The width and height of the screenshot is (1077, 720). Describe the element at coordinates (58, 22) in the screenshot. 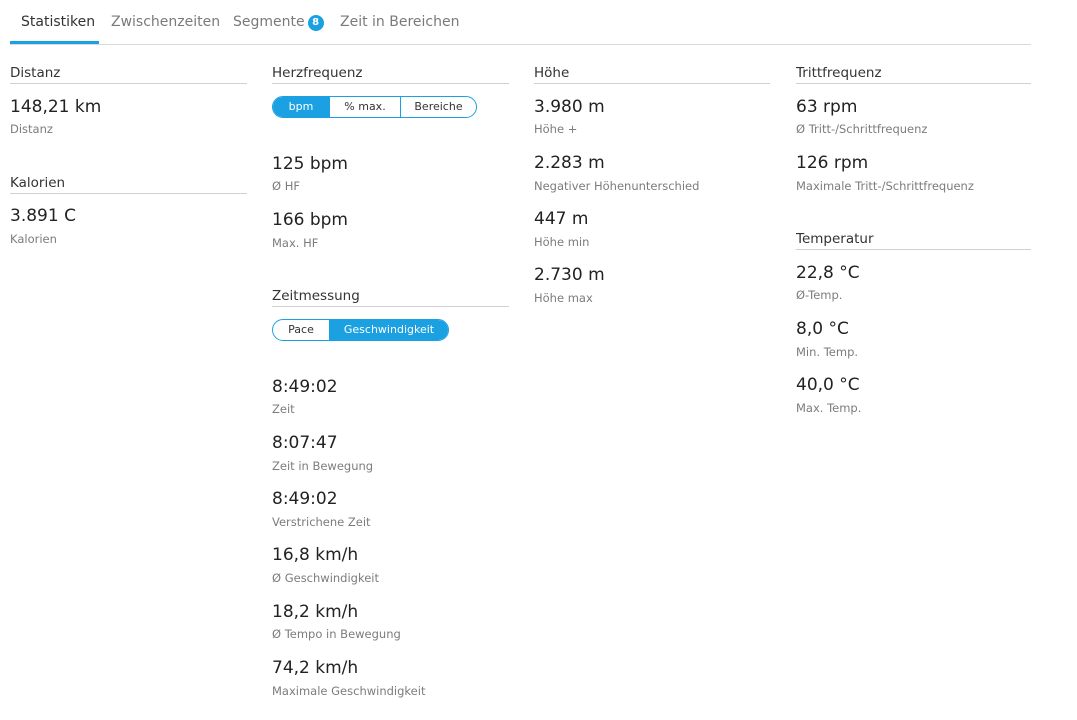

I see `tab-statistiken: Statistiken` at that location.